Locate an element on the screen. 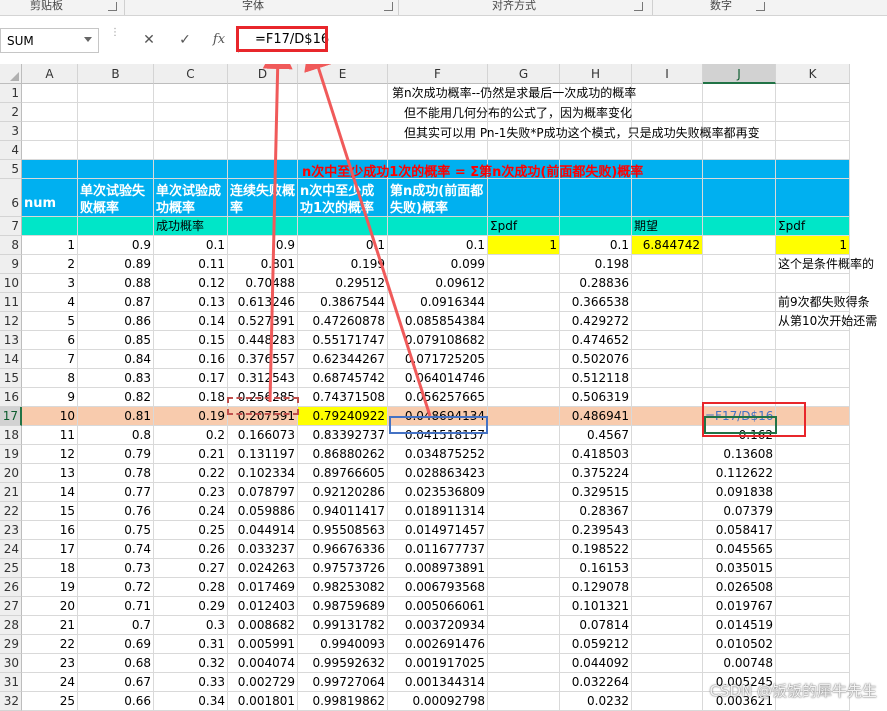 The height and width of the screenshot is (711, 887). row-header-21: 21 is located at coordinates (11, 492).